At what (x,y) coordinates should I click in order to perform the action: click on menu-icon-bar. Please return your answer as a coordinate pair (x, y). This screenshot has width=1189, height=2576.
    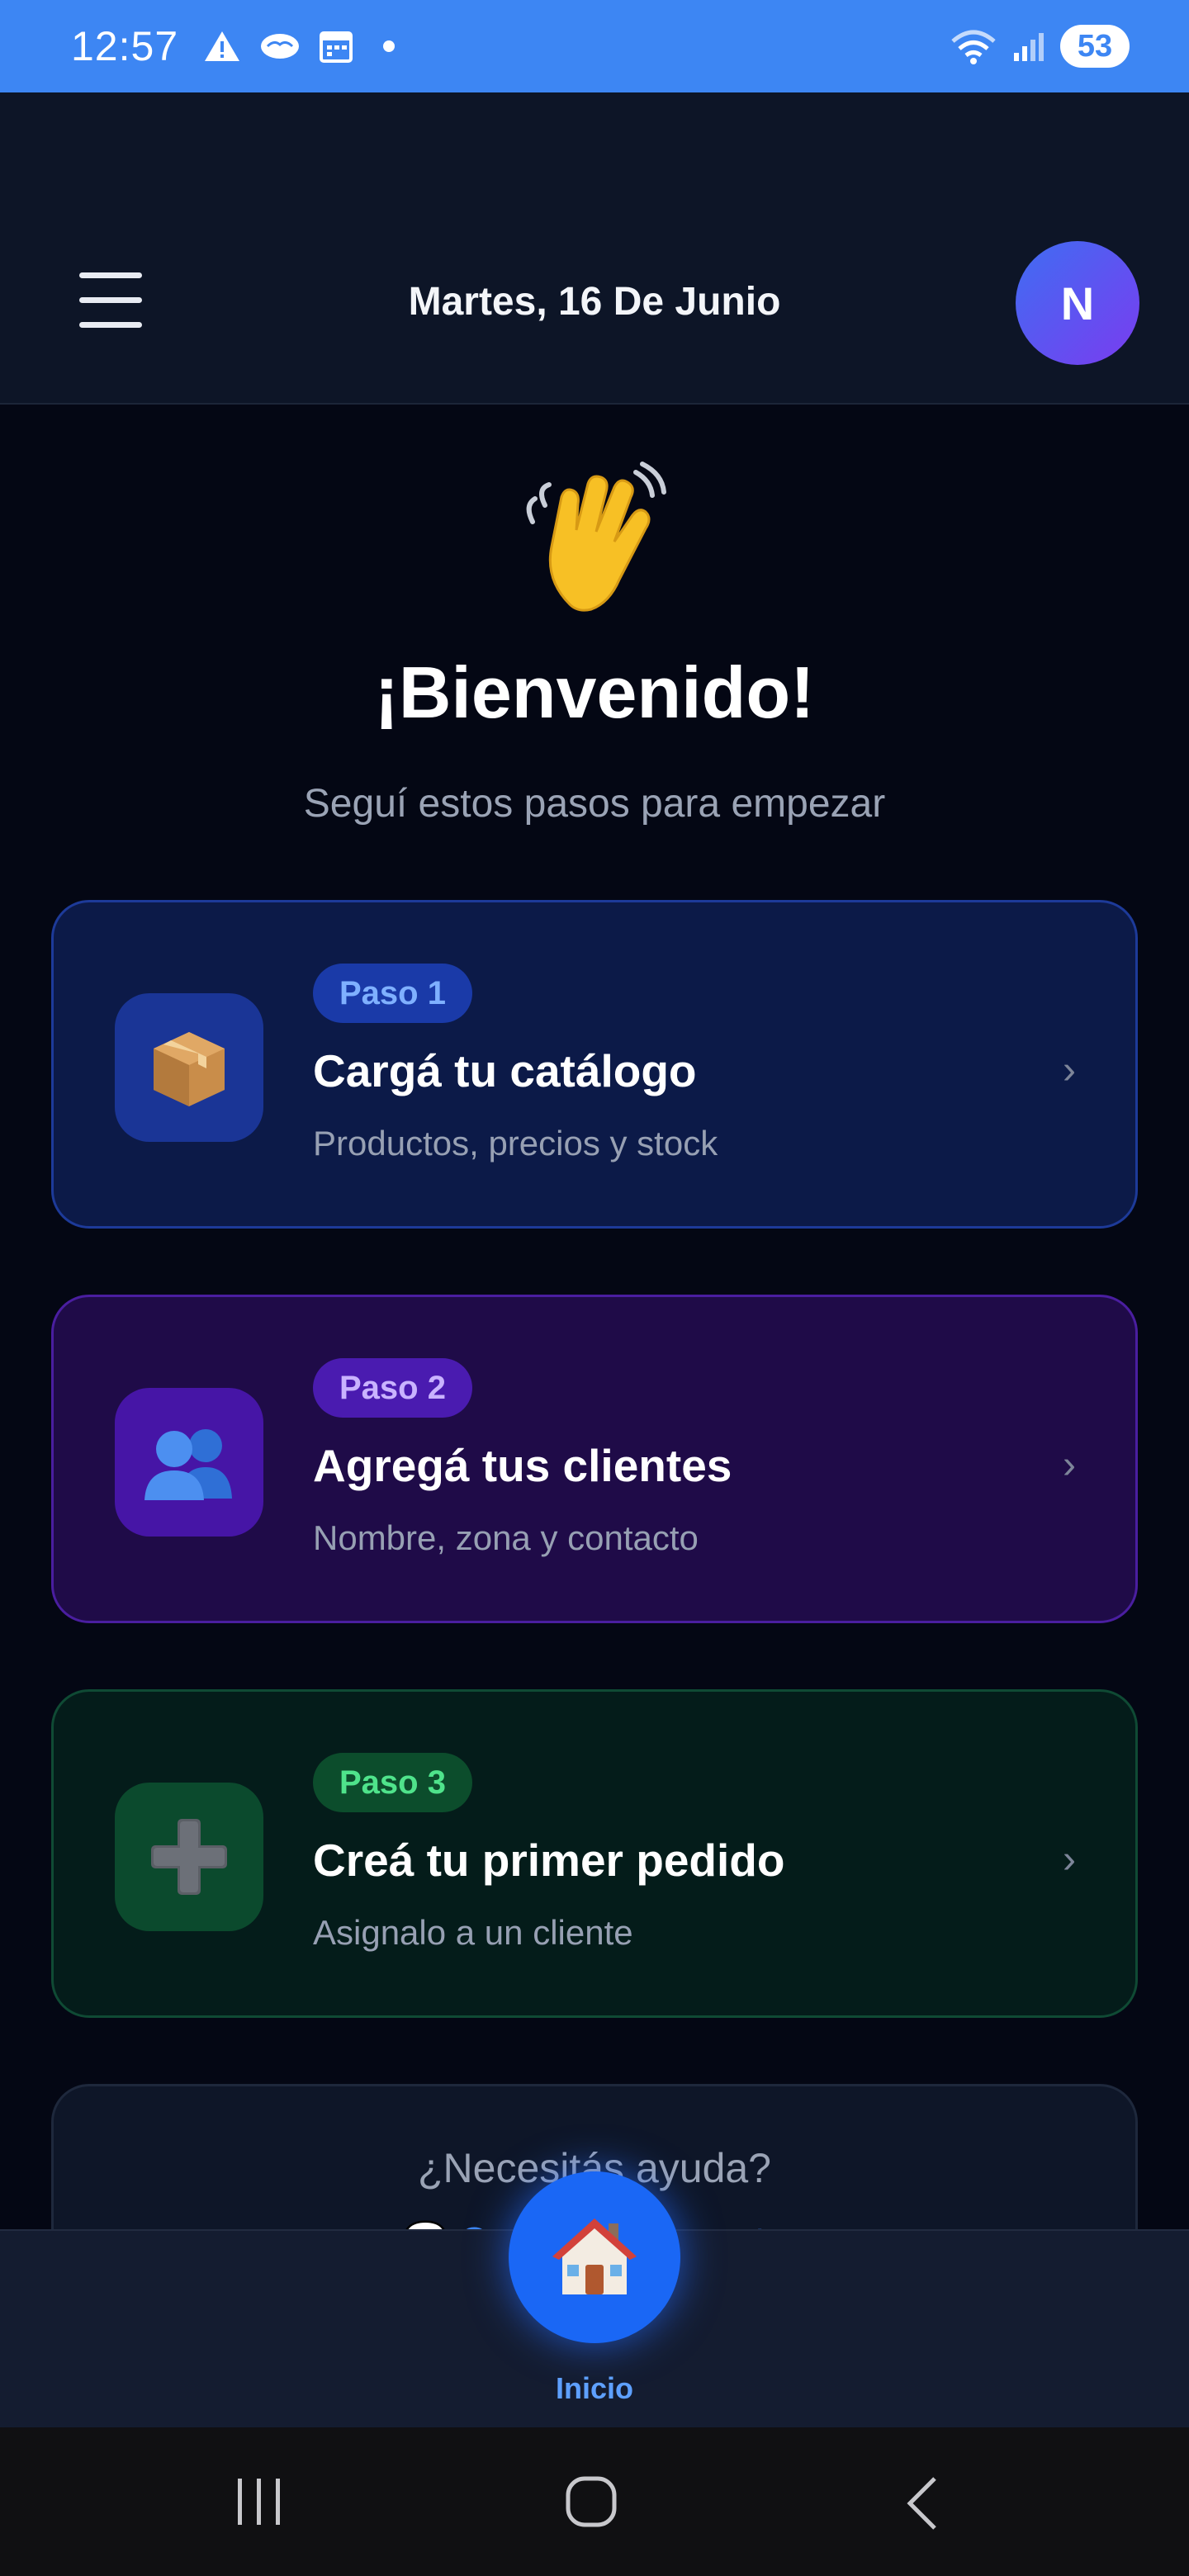
    Looking at the image, I should click on (110, 275).